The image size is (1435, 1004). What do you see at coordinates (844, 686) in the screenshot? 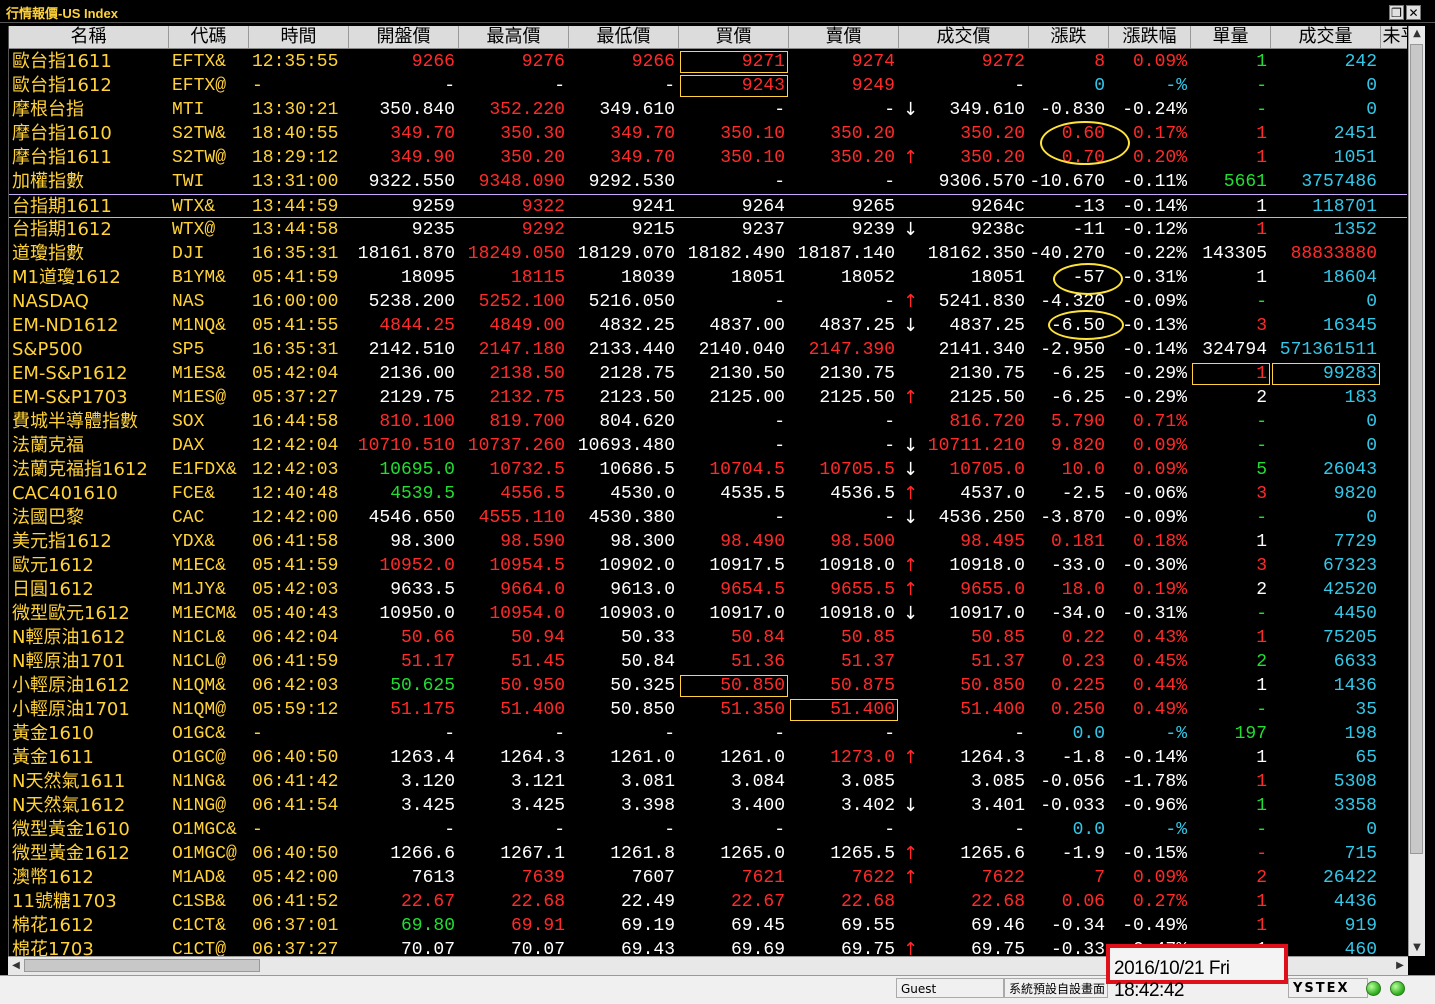
I see `cell-ask: 50.875` at bounding box center [844, 686].